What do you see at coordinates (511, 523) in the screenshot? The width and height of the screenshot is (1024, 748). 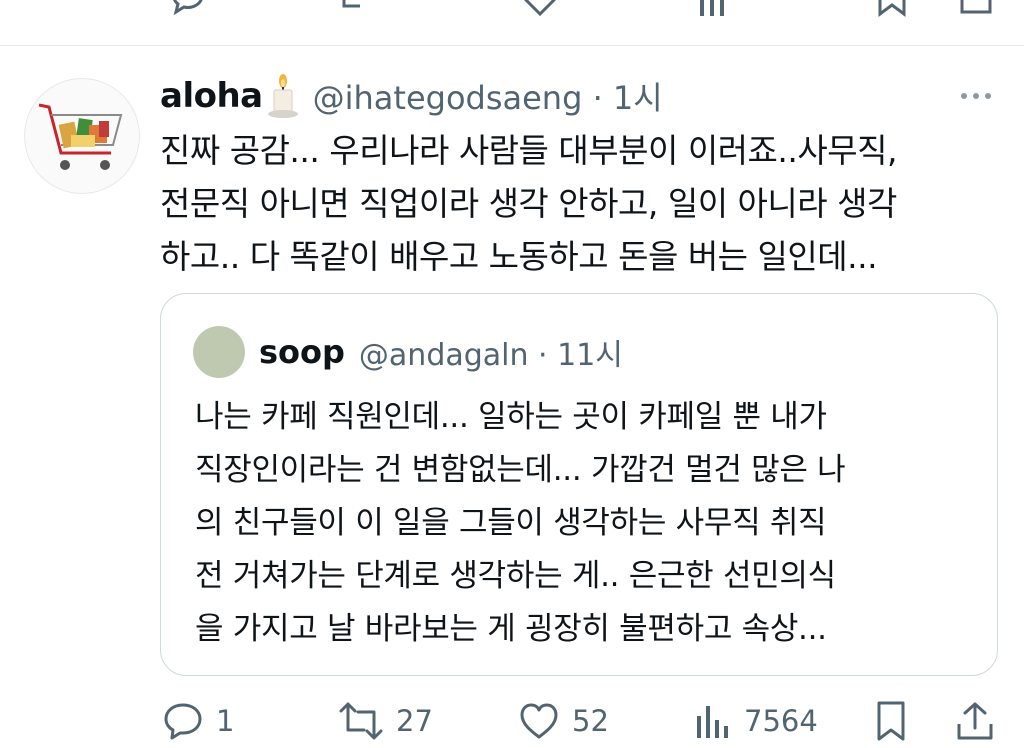 I see `quoted-text-line: 의 친구들이 이 일을 그들이 생각하는 사무직 취직` at bounding box center [511, 523].